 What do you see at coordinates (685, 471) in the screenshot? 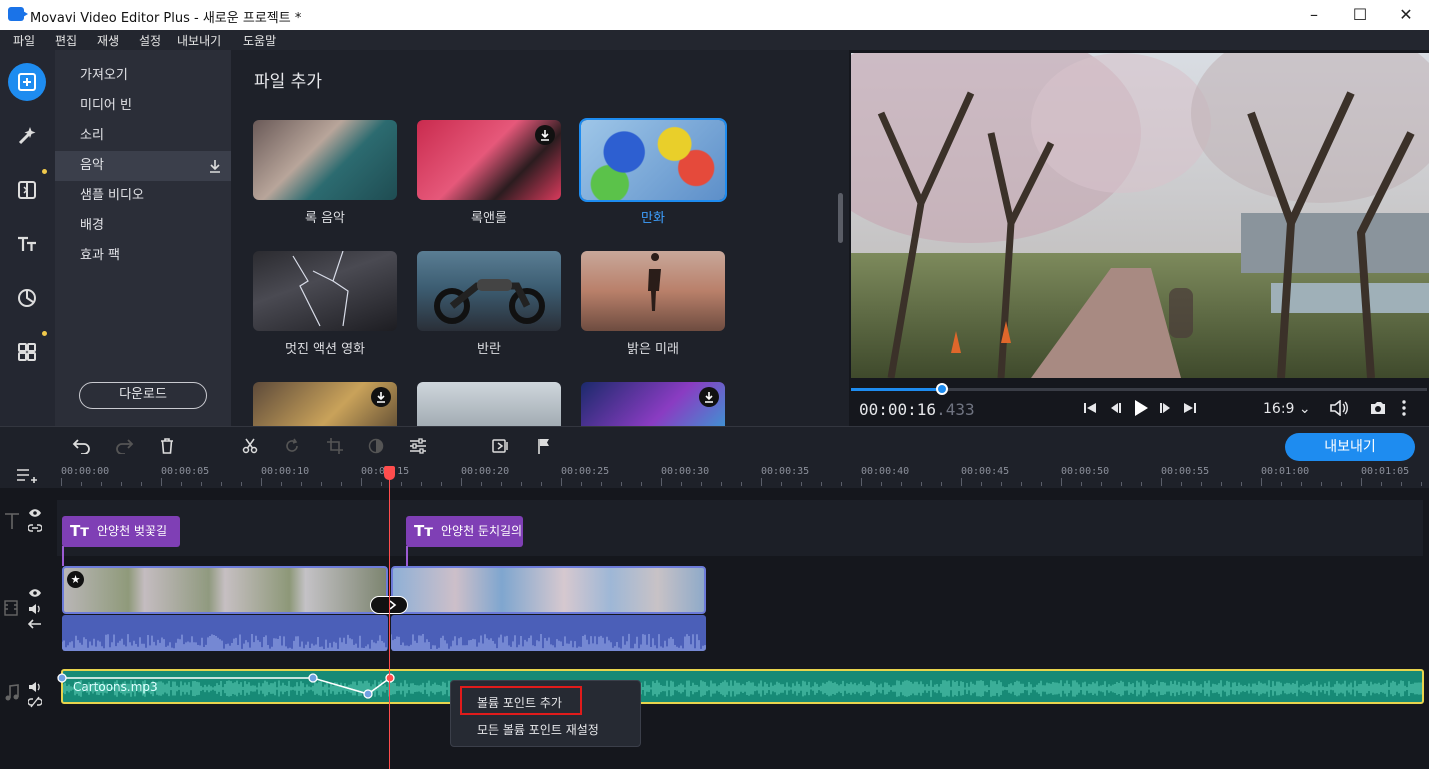
I see `ruler-label: 00:00:30` at bounding box center [685, 471].